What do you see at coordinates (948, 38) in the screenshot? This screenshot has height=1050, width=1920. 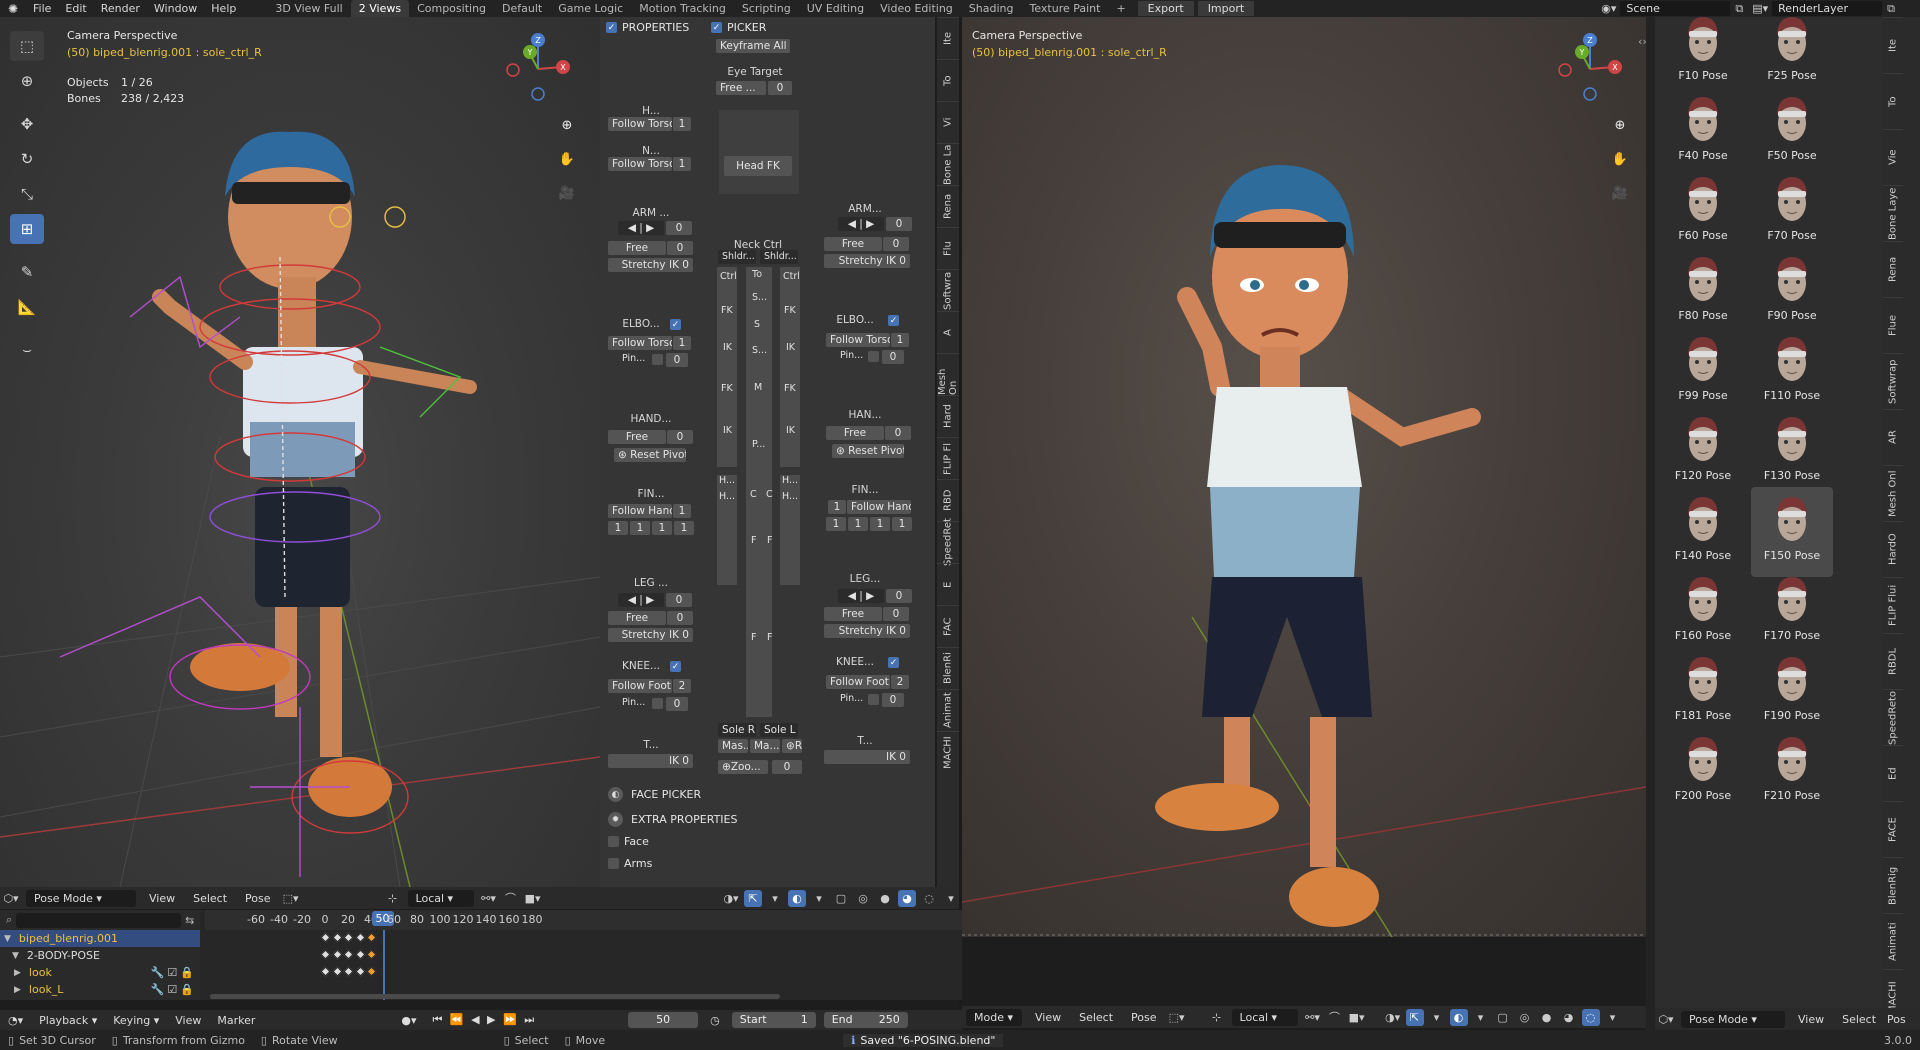 I see `sidebar-tab: Ite` at bounding box center [948, 38].